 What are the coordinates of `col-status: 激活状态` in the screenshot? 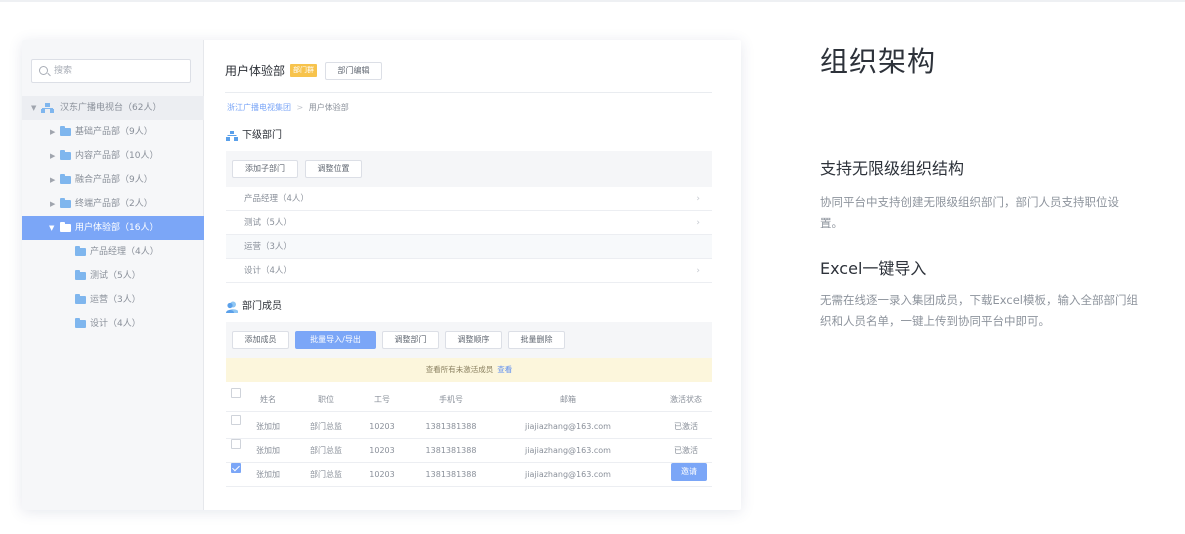 It's located at (686, 399).